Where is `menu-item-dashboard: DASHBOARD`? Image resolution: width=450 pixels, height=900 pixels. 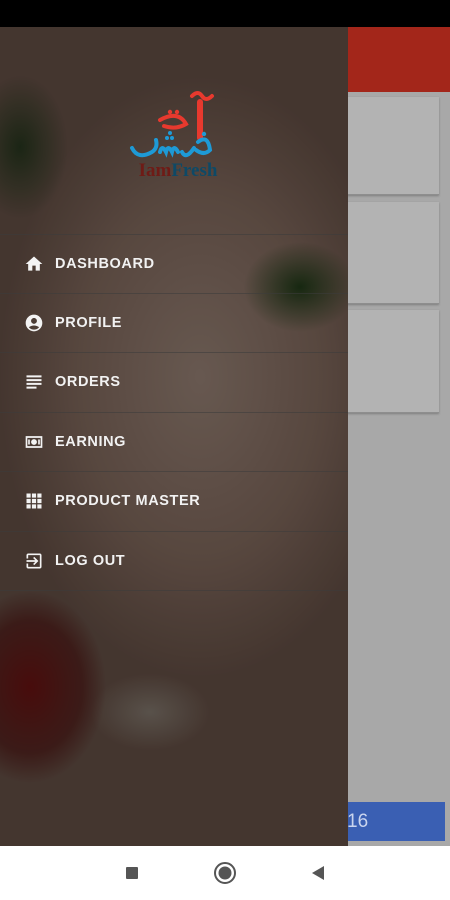
menu-item-dashboard: DASHBOARD is located at coordinates (174, 264).